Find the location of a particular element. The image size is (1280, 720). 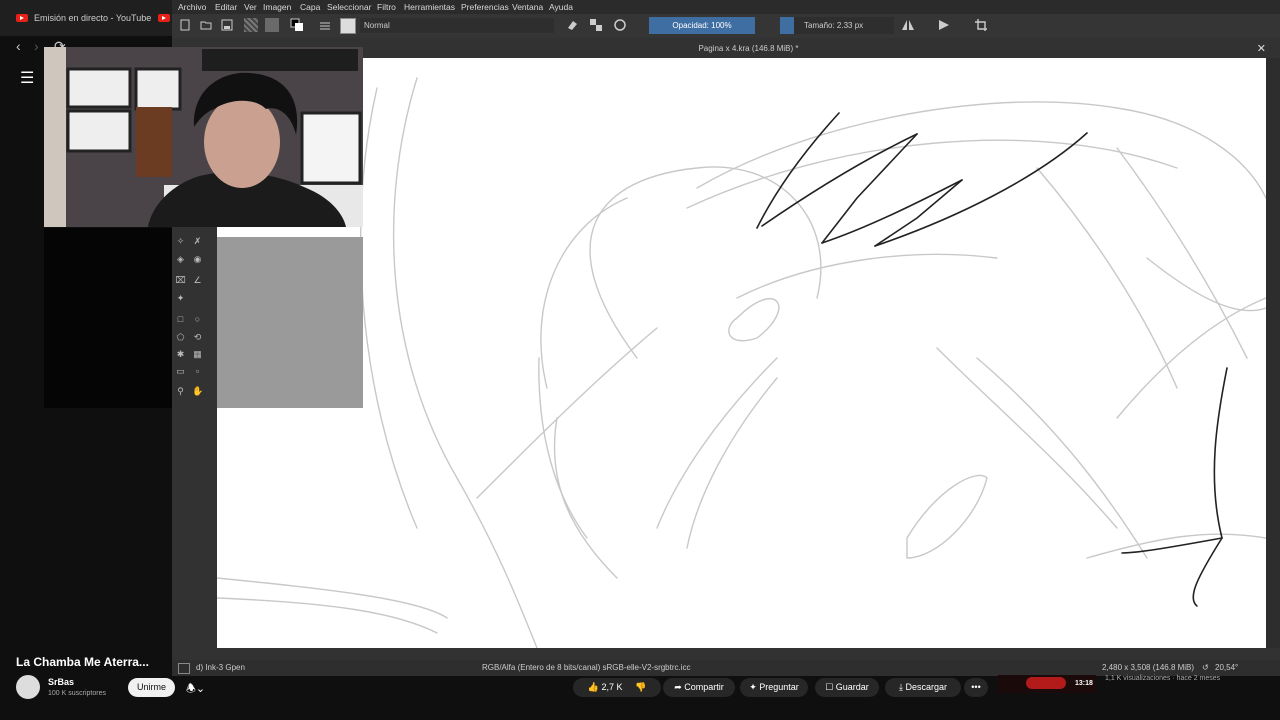

color-picker-icon: ◉ is located at coordinates (197, 259).